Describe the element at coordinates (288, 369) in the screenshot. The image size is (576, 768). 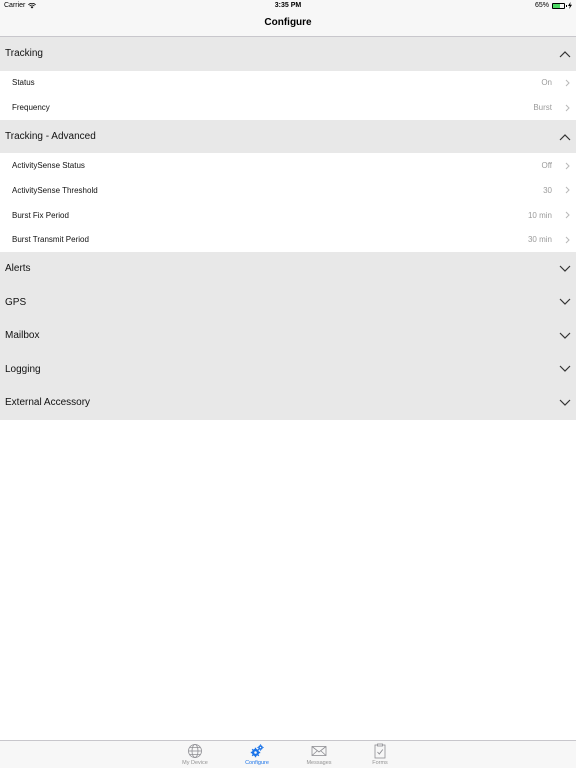
I see `section-header-logging: Logging` at that location.